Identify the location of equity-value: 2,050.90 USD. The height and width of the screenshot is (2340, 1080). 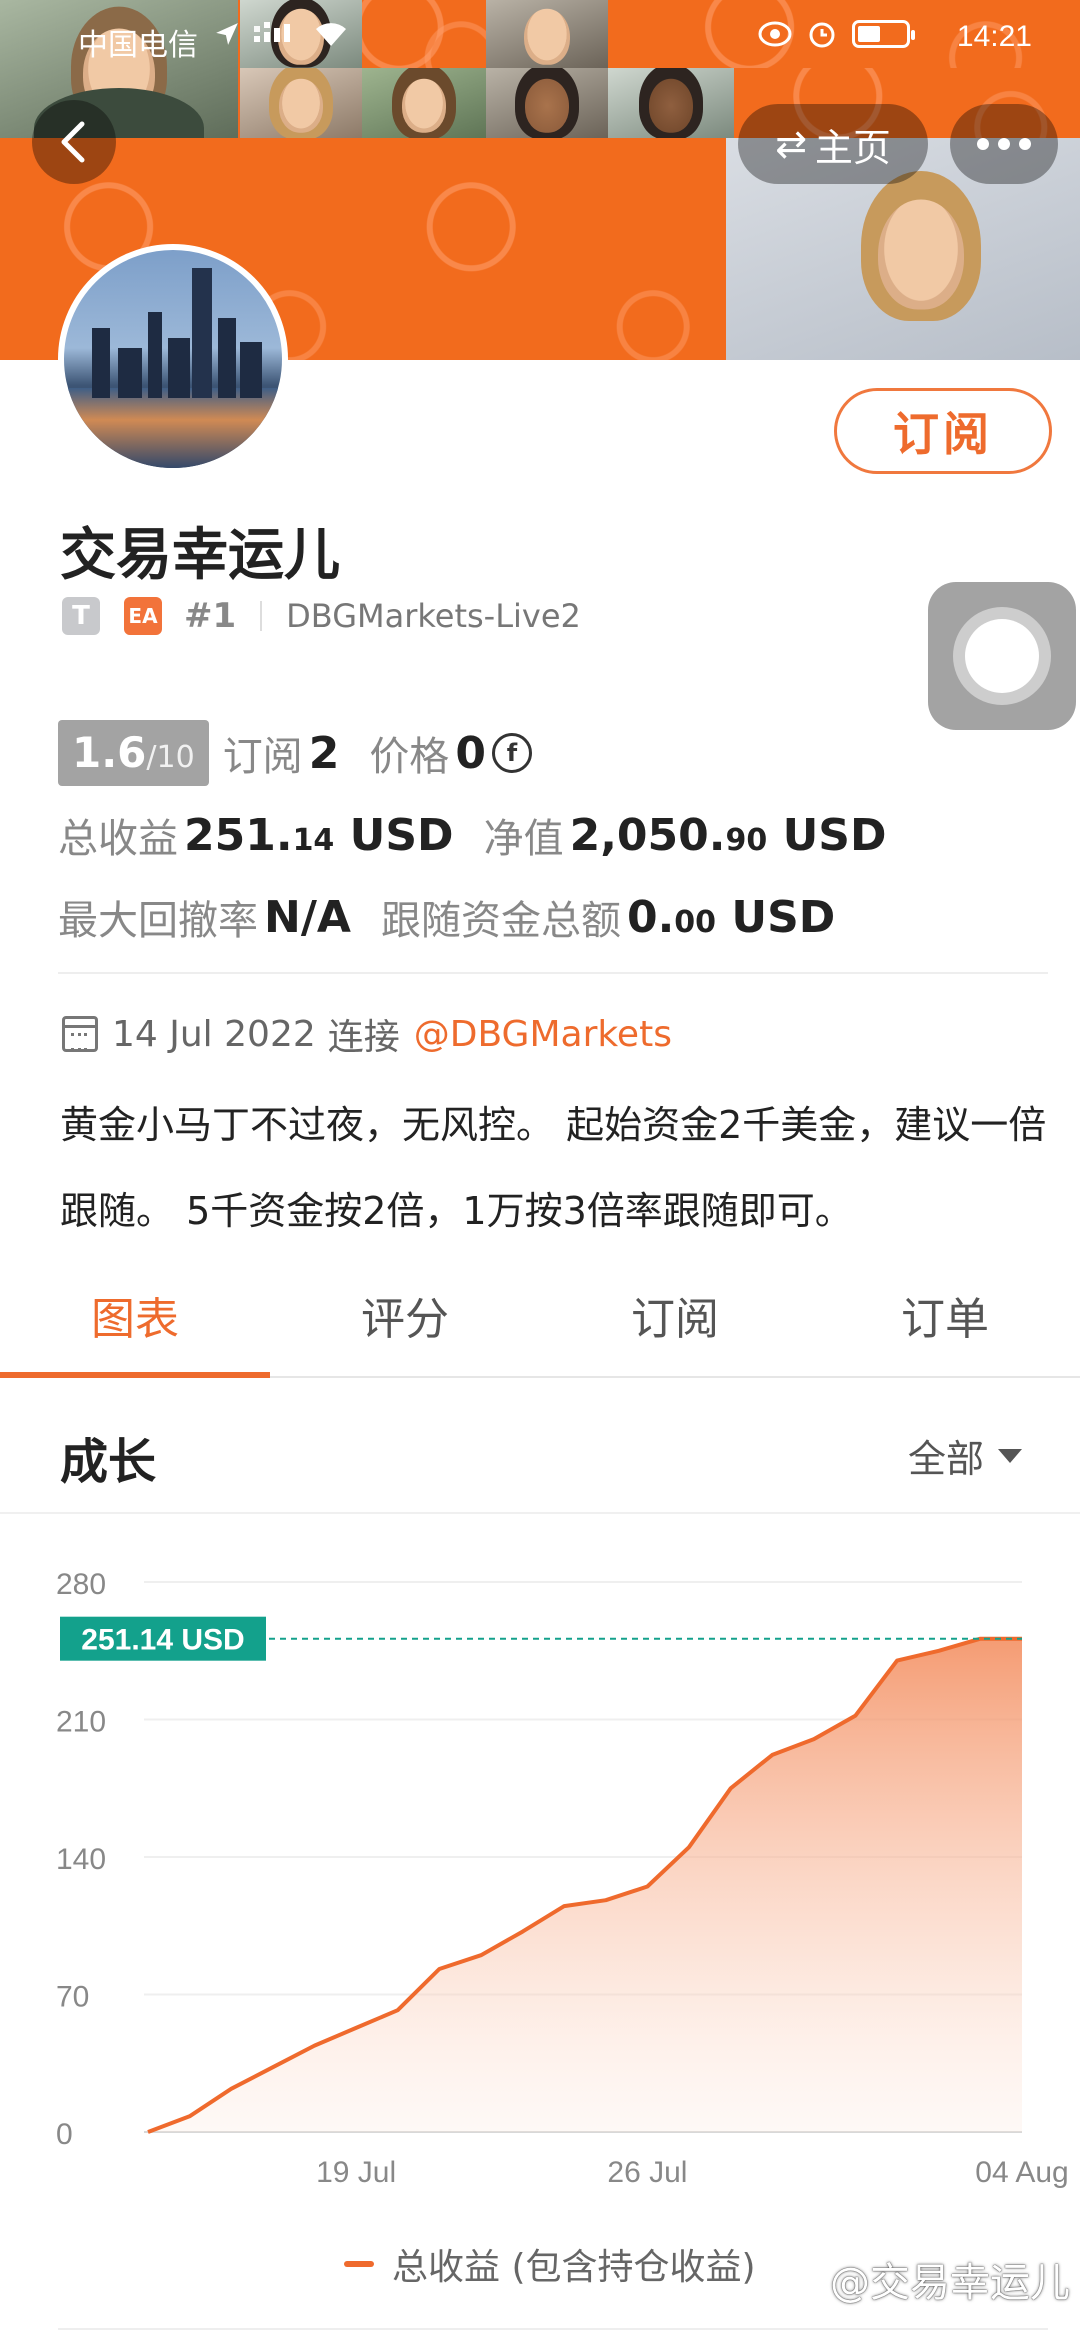
(728, 835).